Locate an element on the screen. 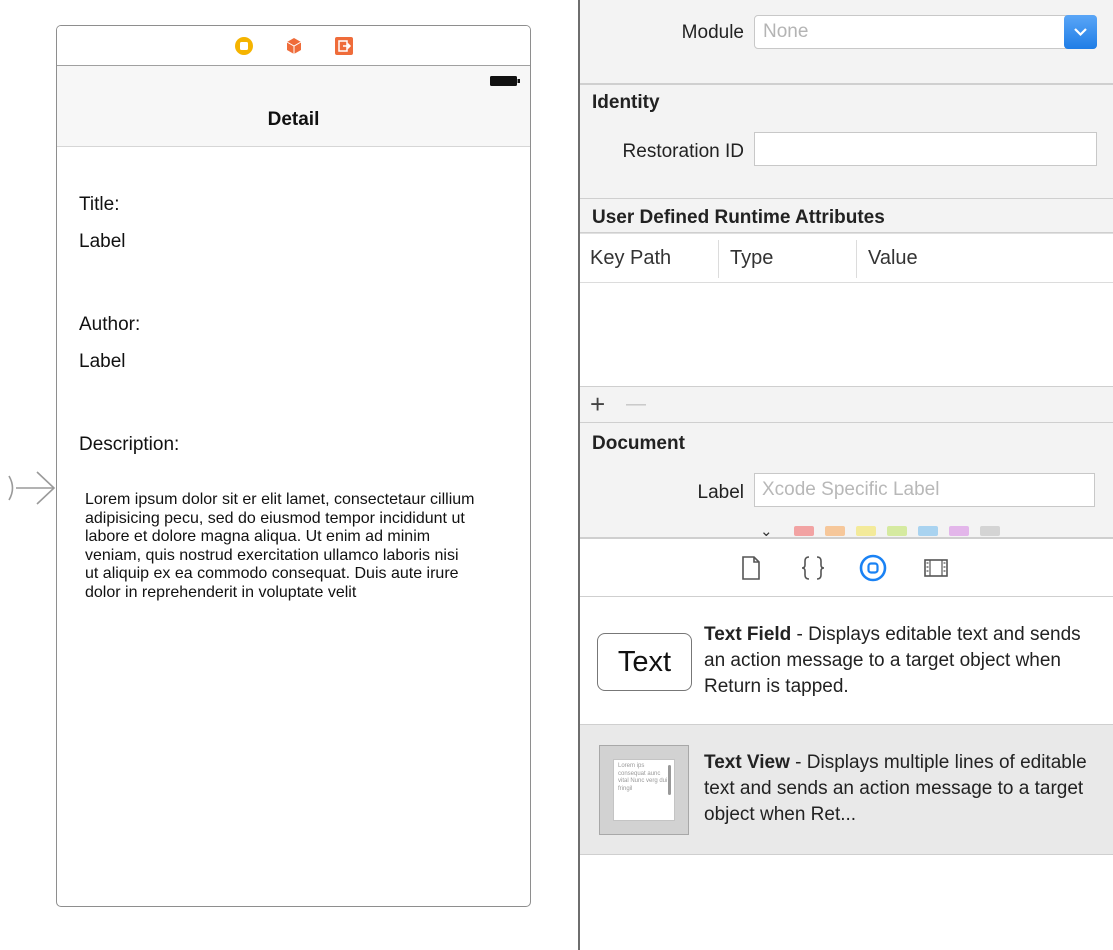  color-swatch-purple is located at coordinates (958, 531).